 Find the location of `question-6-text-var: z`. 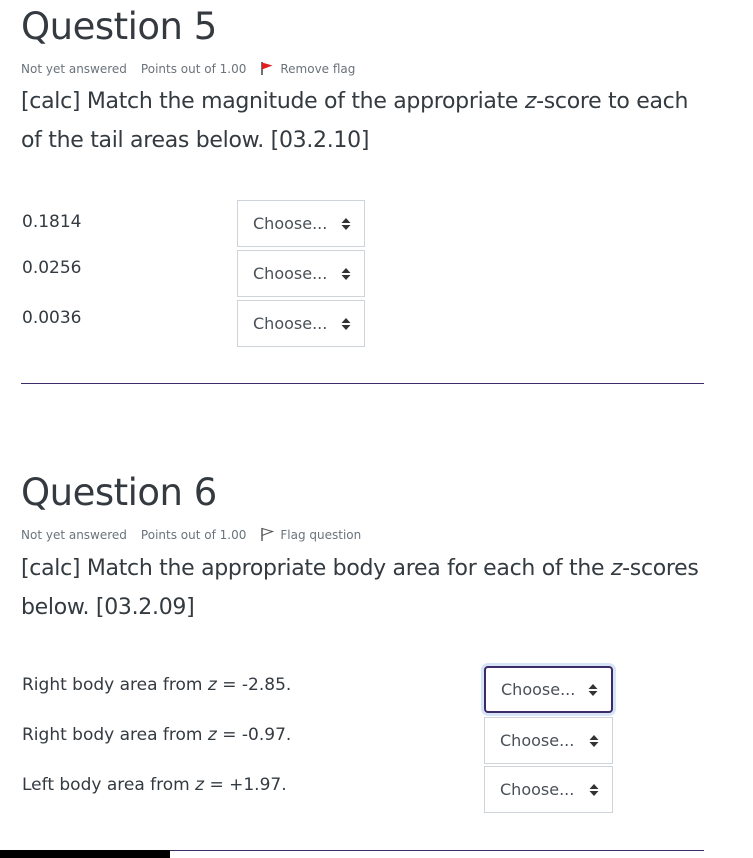

question-6-text-var: z is located at coordinates (616, 568).